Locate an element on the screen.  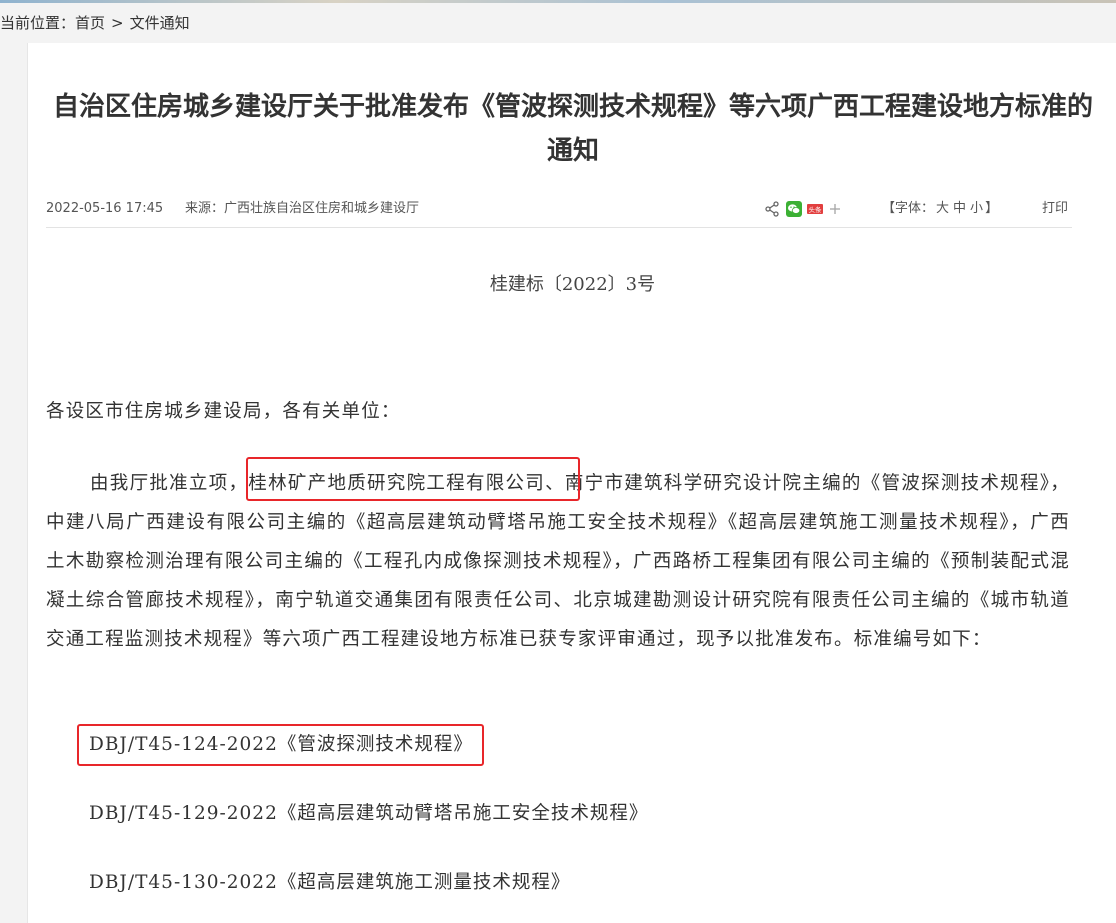
standard-item: DBJ/T45-129-2022《超高层建筑动臂塔吊施工安全技术规程》 is located at coordinates (369, 813).